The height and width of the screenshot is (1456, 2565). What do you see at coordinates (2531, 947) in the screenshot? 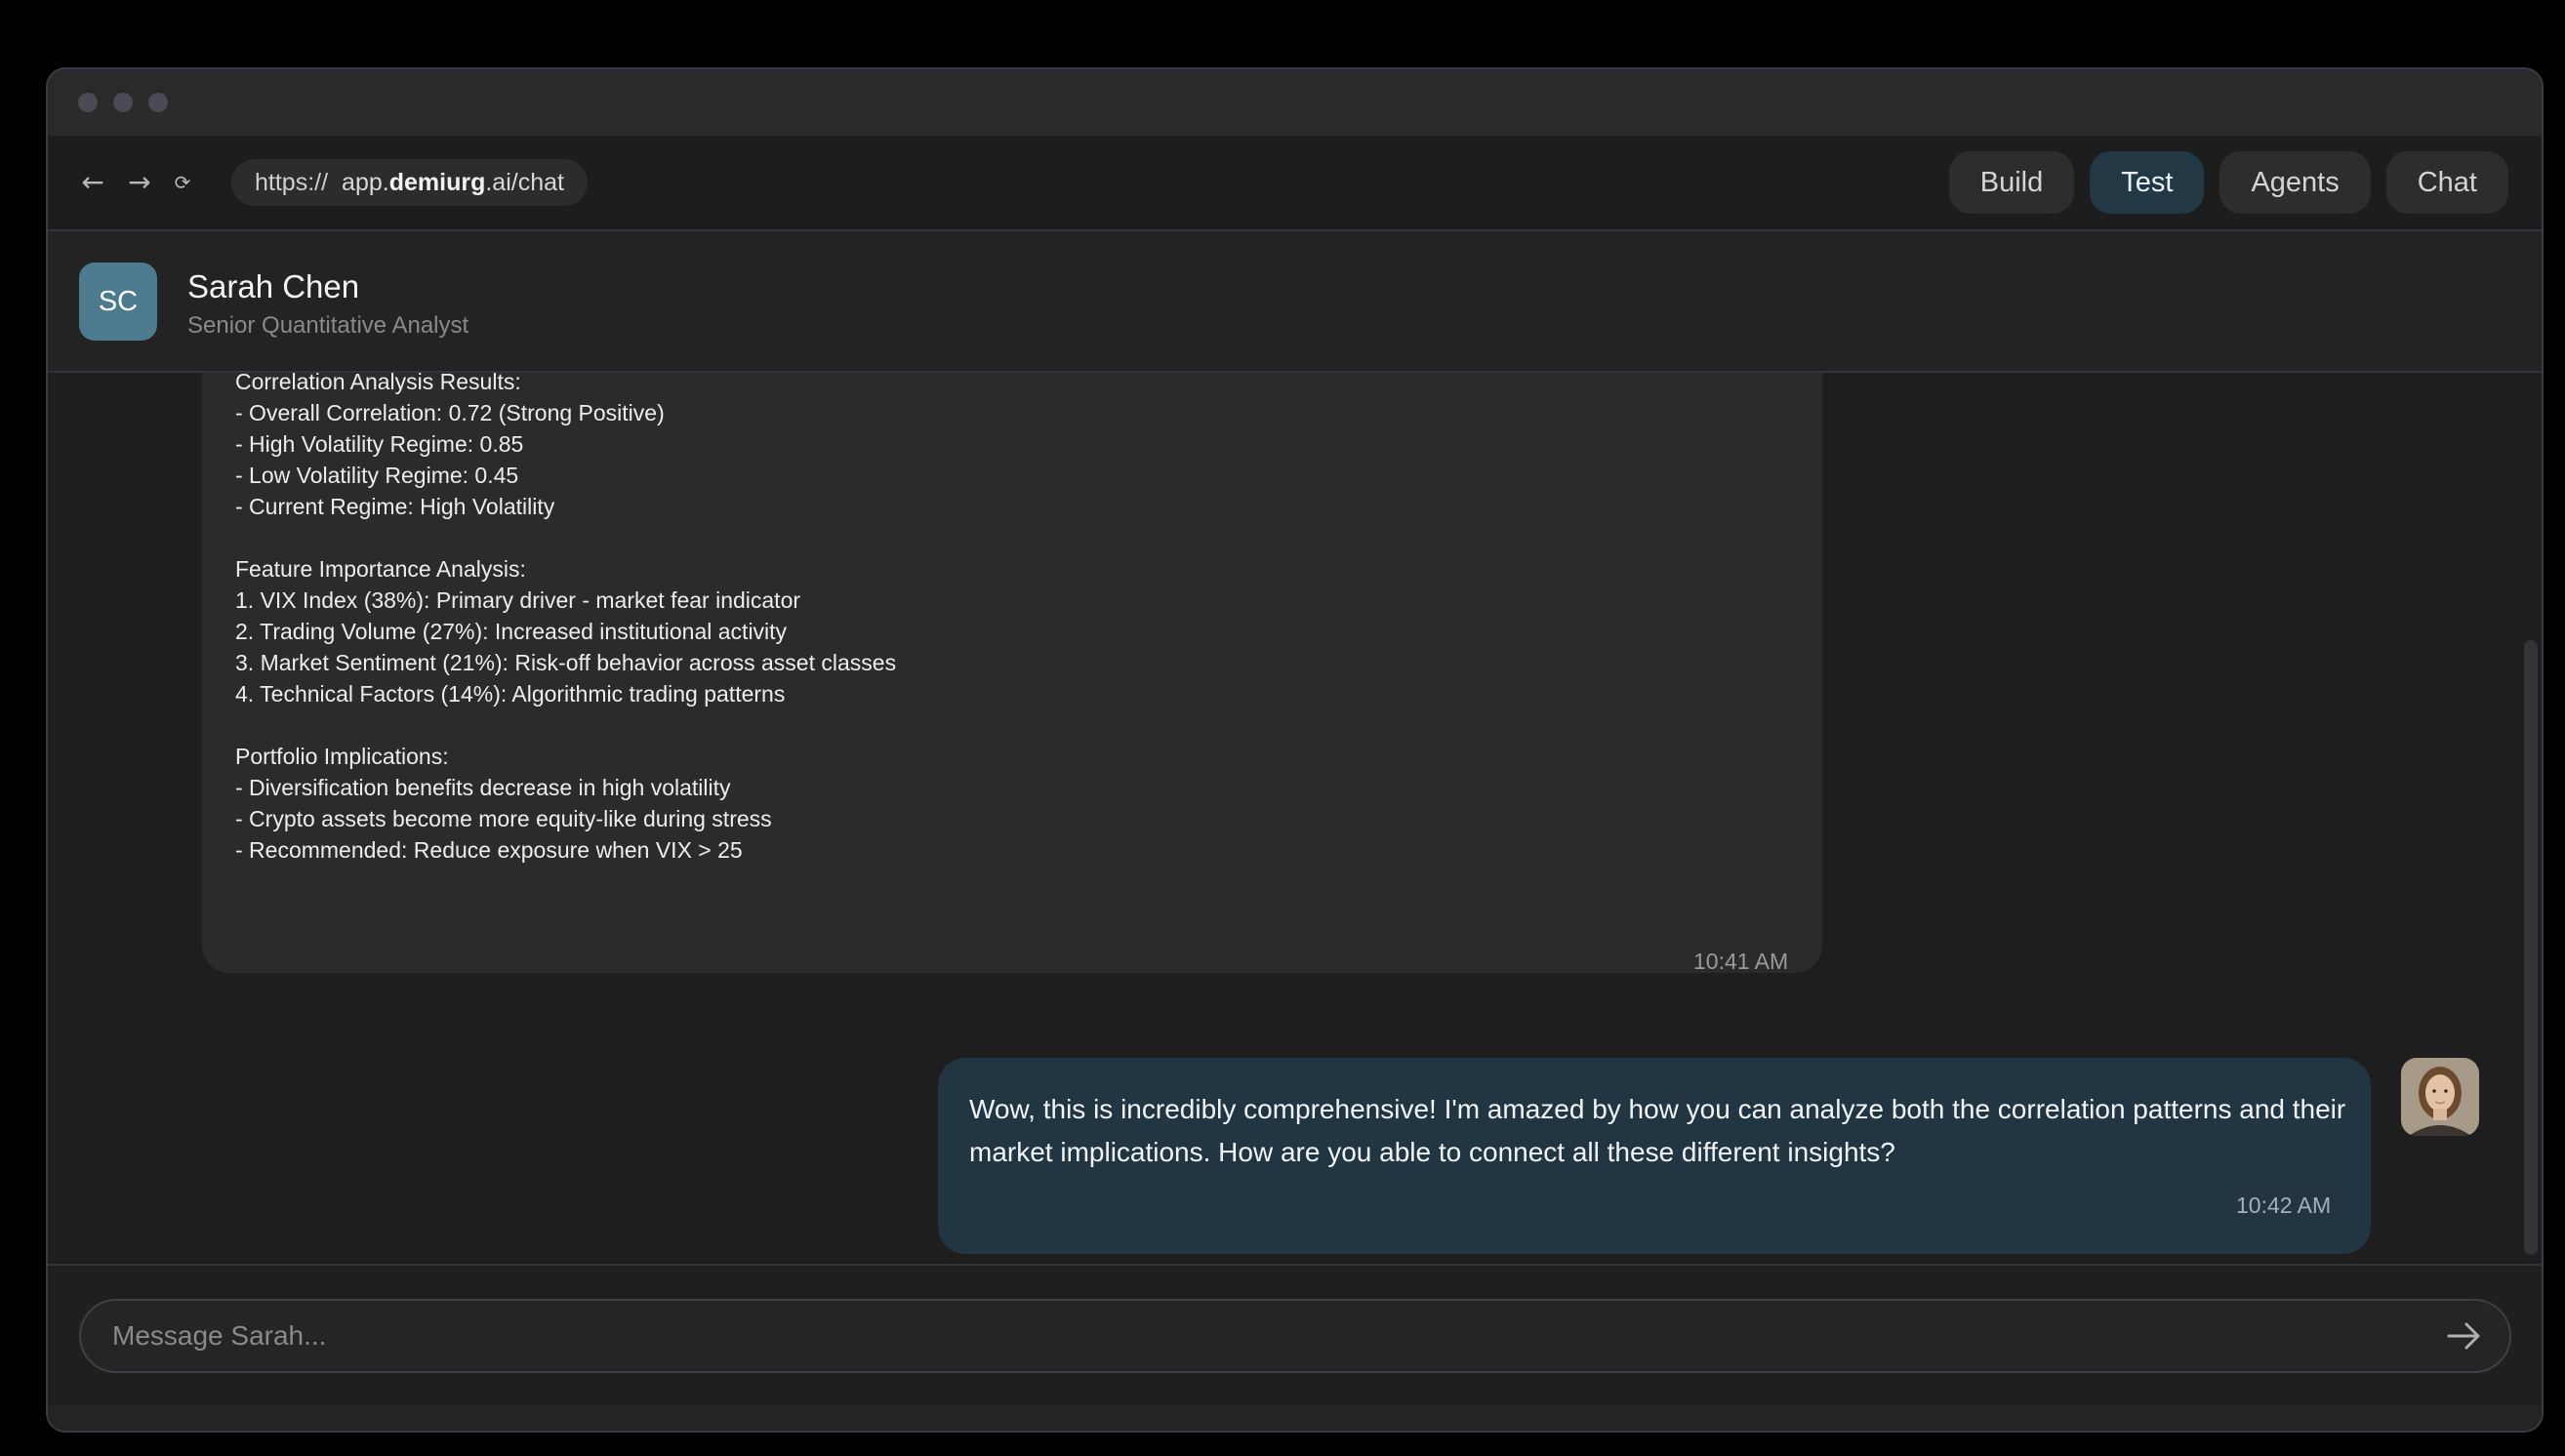
I see `chat-scrollbar` at bounding box center [2531, 947].